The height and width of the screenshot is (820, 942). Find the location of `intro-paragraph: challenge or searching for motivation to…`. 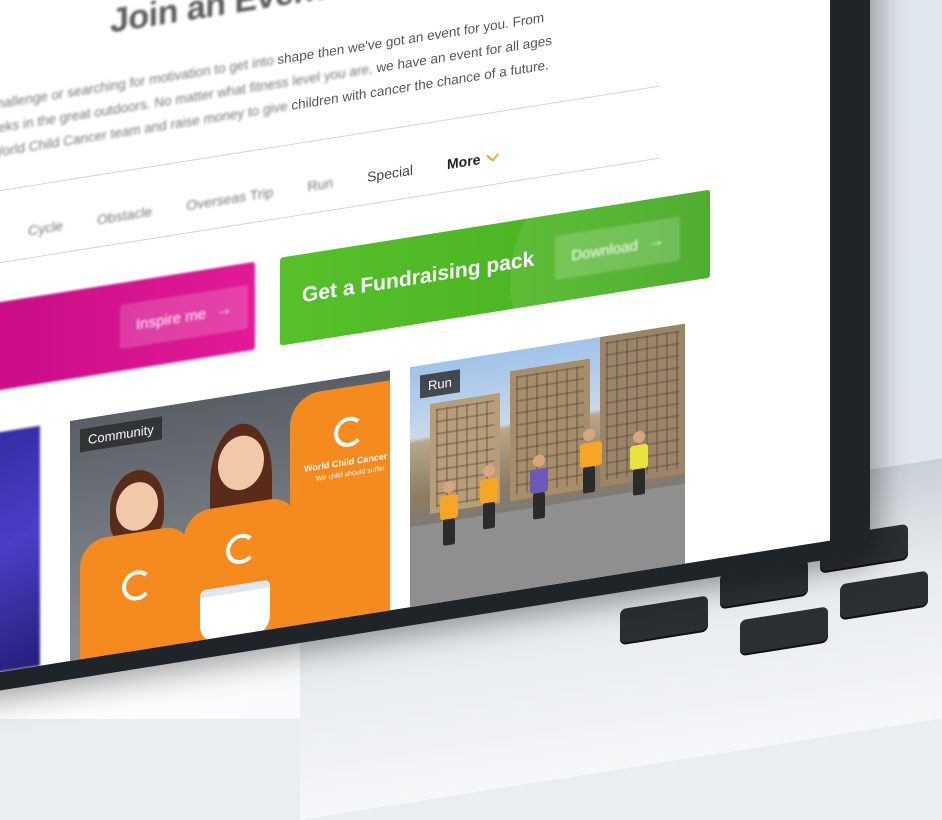

intro-paragraph: challenge or searching for motivation to… is located at coordinates (295, 83).